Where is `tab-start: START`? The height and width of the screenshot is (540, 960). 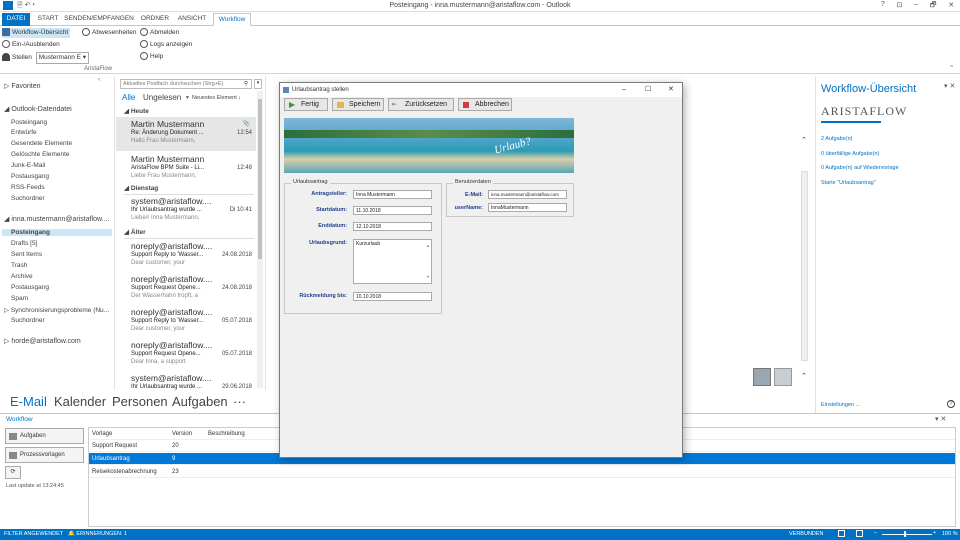
tab-start: START is located at coordinates (48, 19).